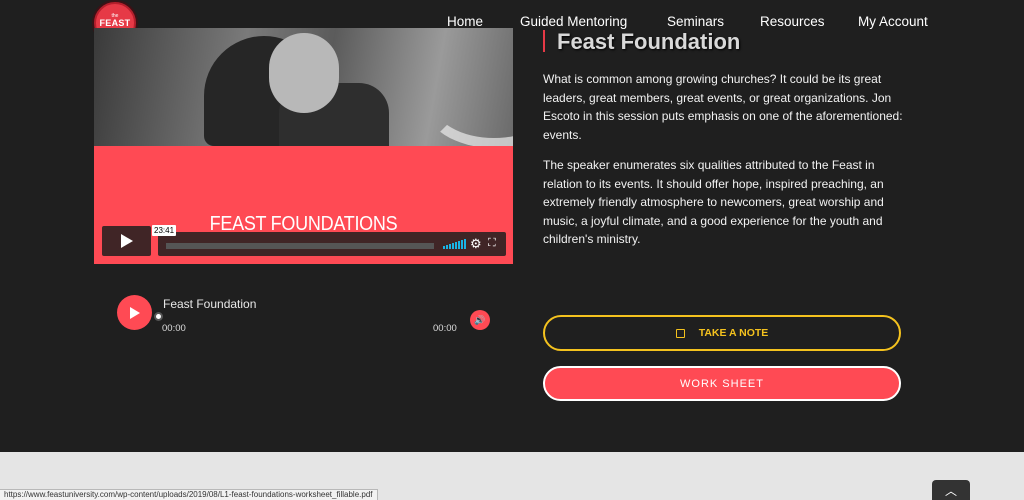  I want to click on title-accent-bar, so click(544, 41).